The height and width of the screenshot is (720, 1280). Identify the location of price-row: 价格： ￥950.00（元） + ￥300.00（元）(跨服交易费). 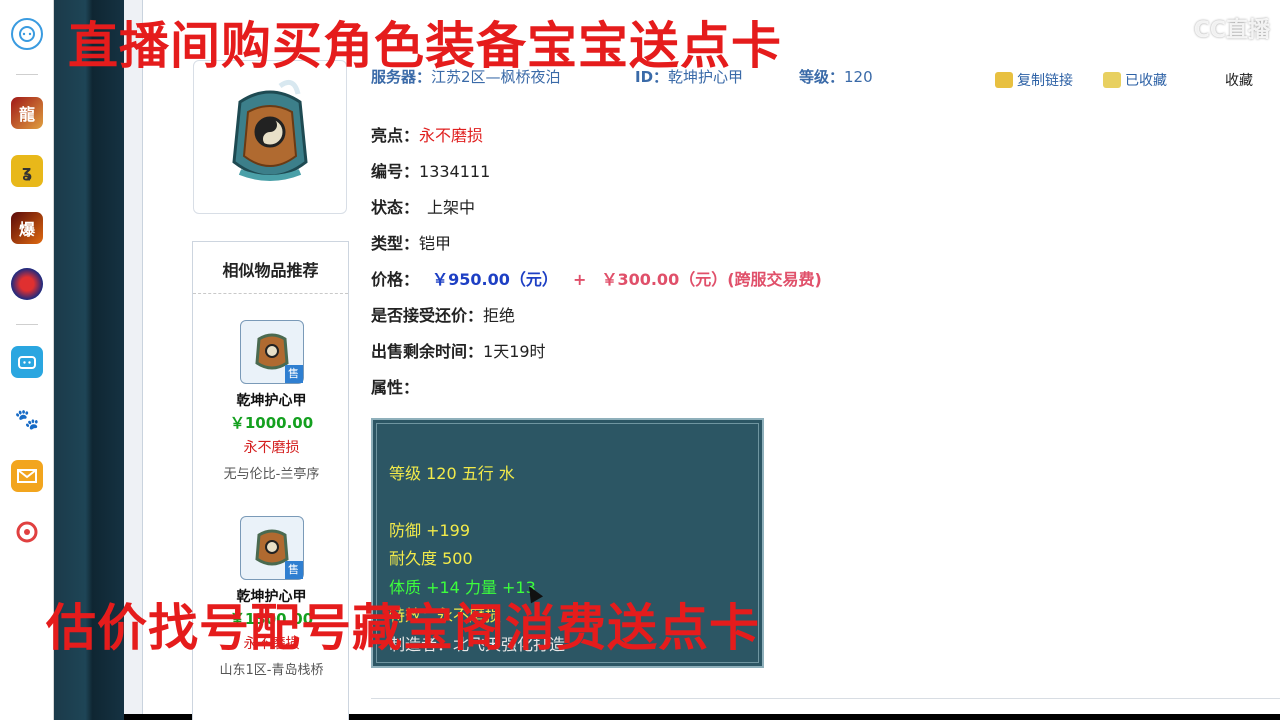
(596, 278).